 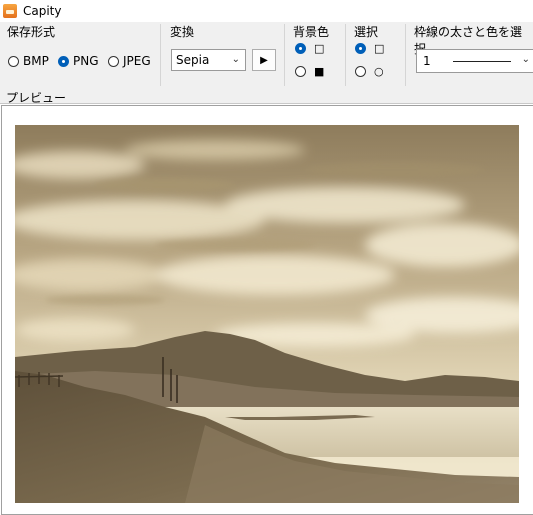 I want to click on rectangle-icon: □, so click(x=379, y=48).